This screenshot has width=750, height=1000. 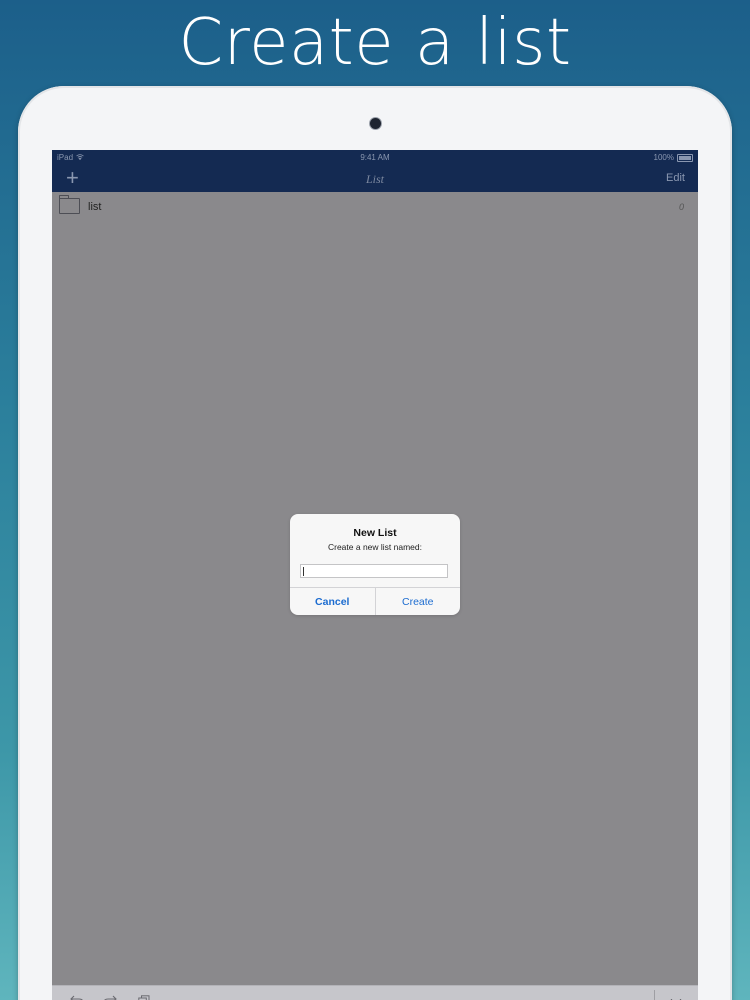 What do you see at coordinates (654, 995) in the screenshot?
I see `toolbar-divider` at bounding box center [654, 995].